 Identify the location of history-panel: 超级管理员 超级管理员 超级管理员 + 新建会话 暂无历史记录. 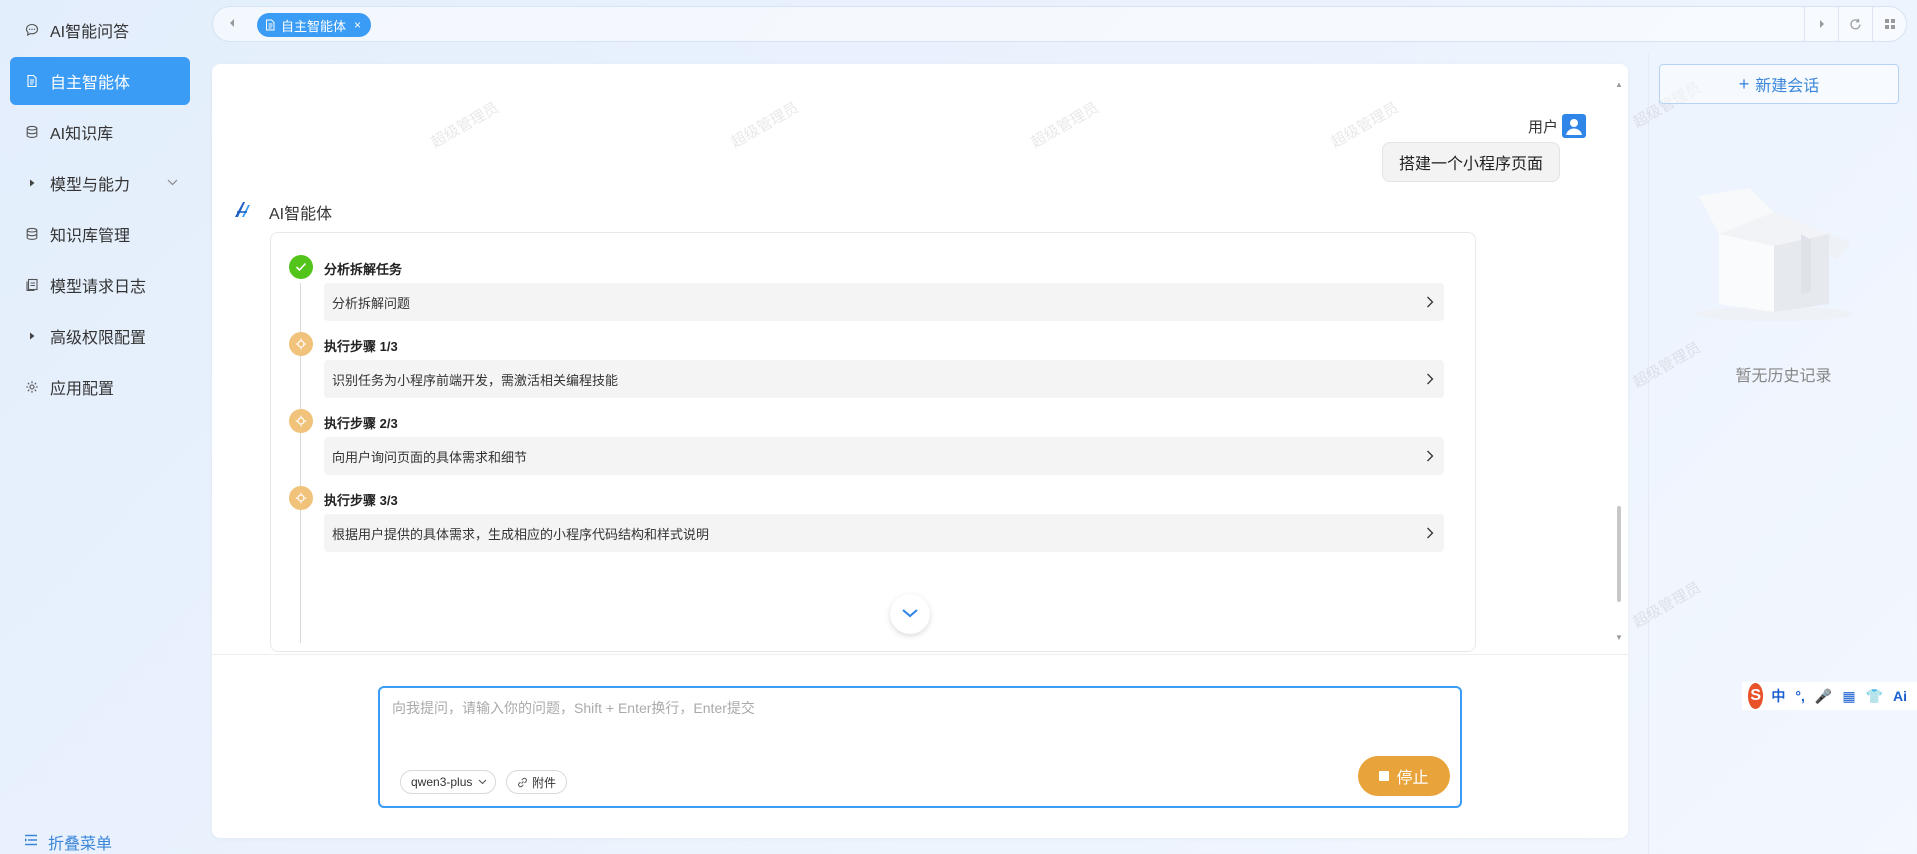
(1773, 454).